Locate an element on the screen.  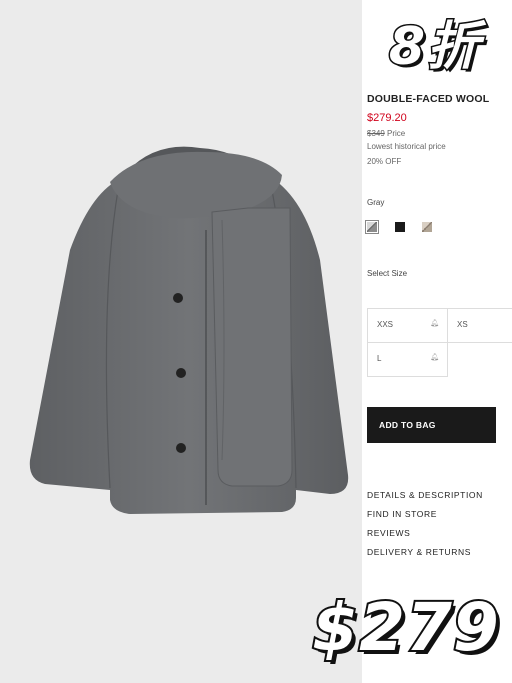
size-option-label: L is located at coordinates (379, 358).